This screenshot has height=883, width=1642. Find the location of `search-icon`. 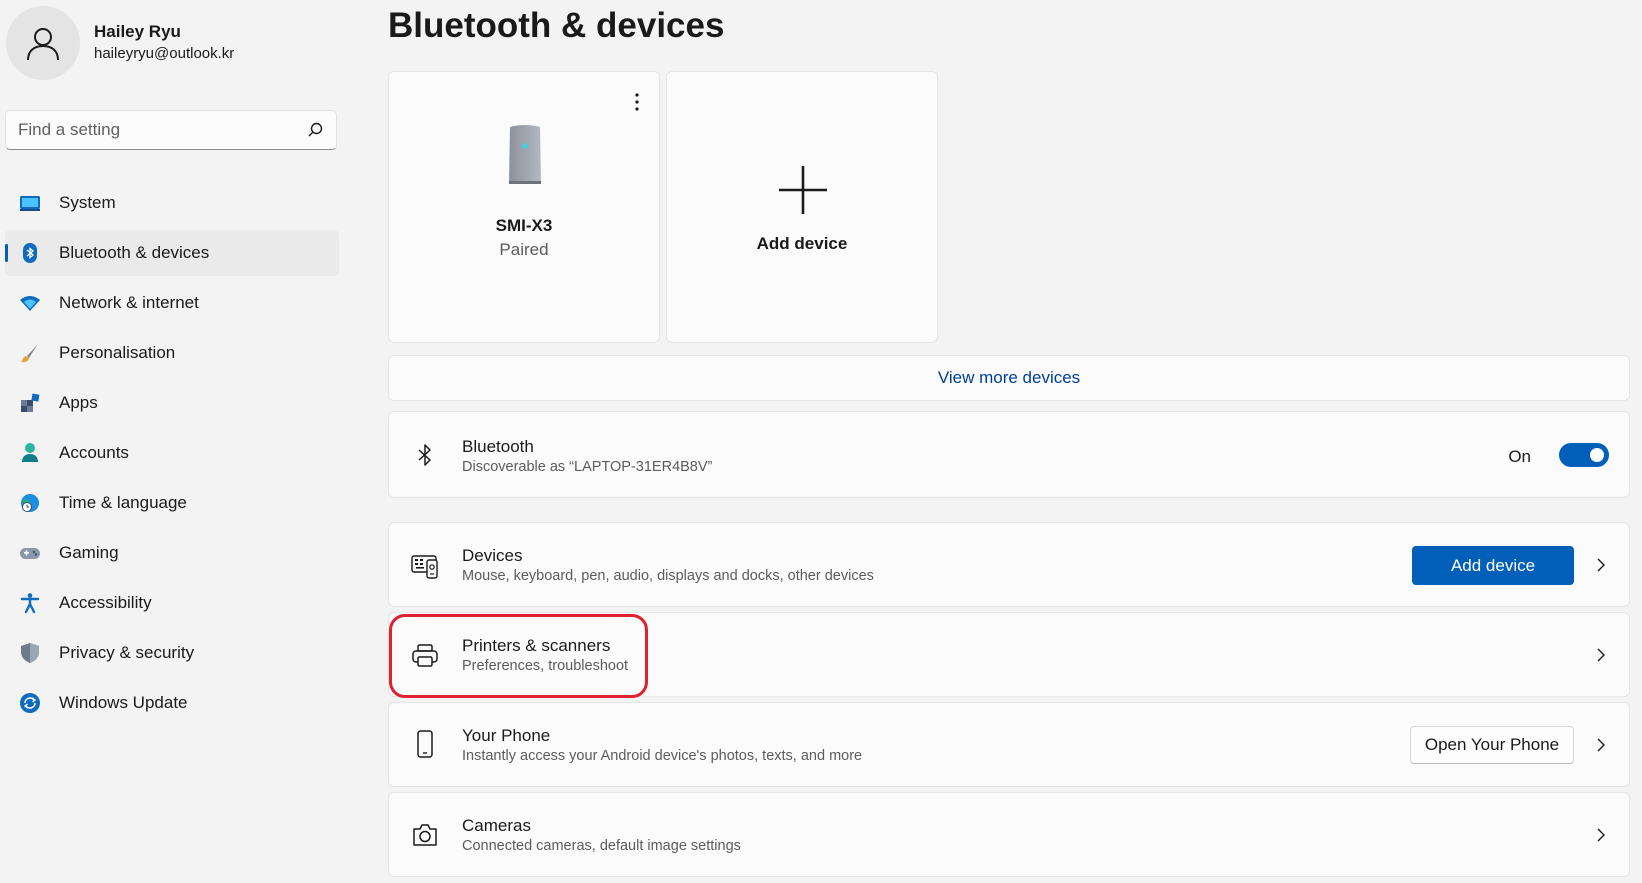

search-icon is located at coordinates (315, 130).